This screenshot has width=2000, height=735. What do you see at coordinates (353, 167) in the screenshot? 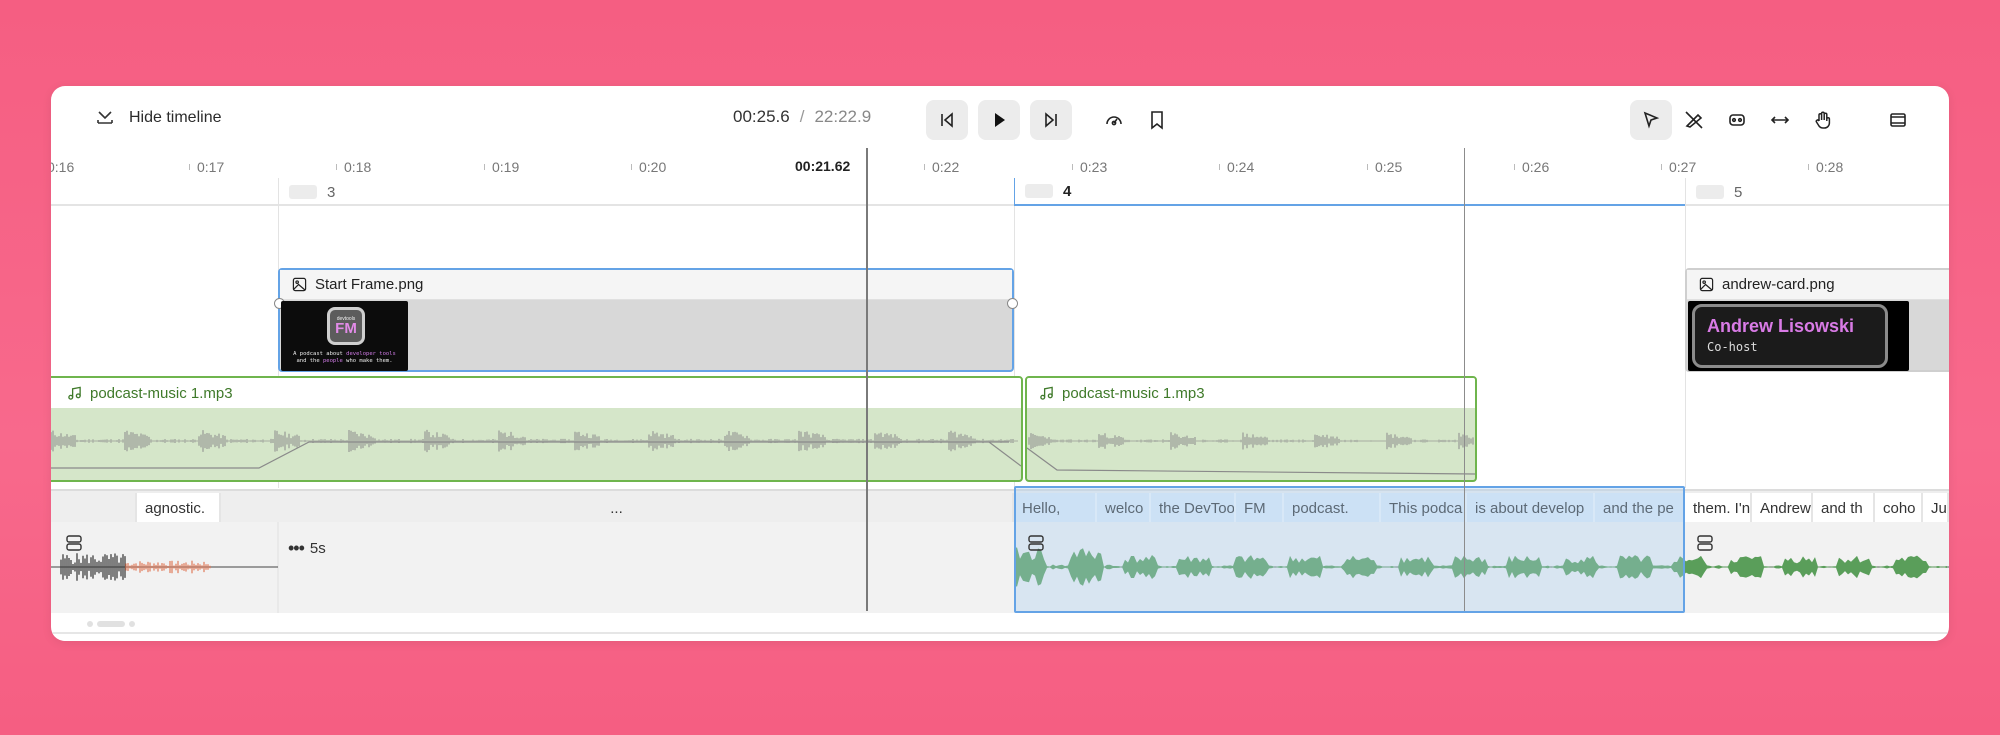
I see `ruler-tick: 0:18` at bounding box center [353, 167].